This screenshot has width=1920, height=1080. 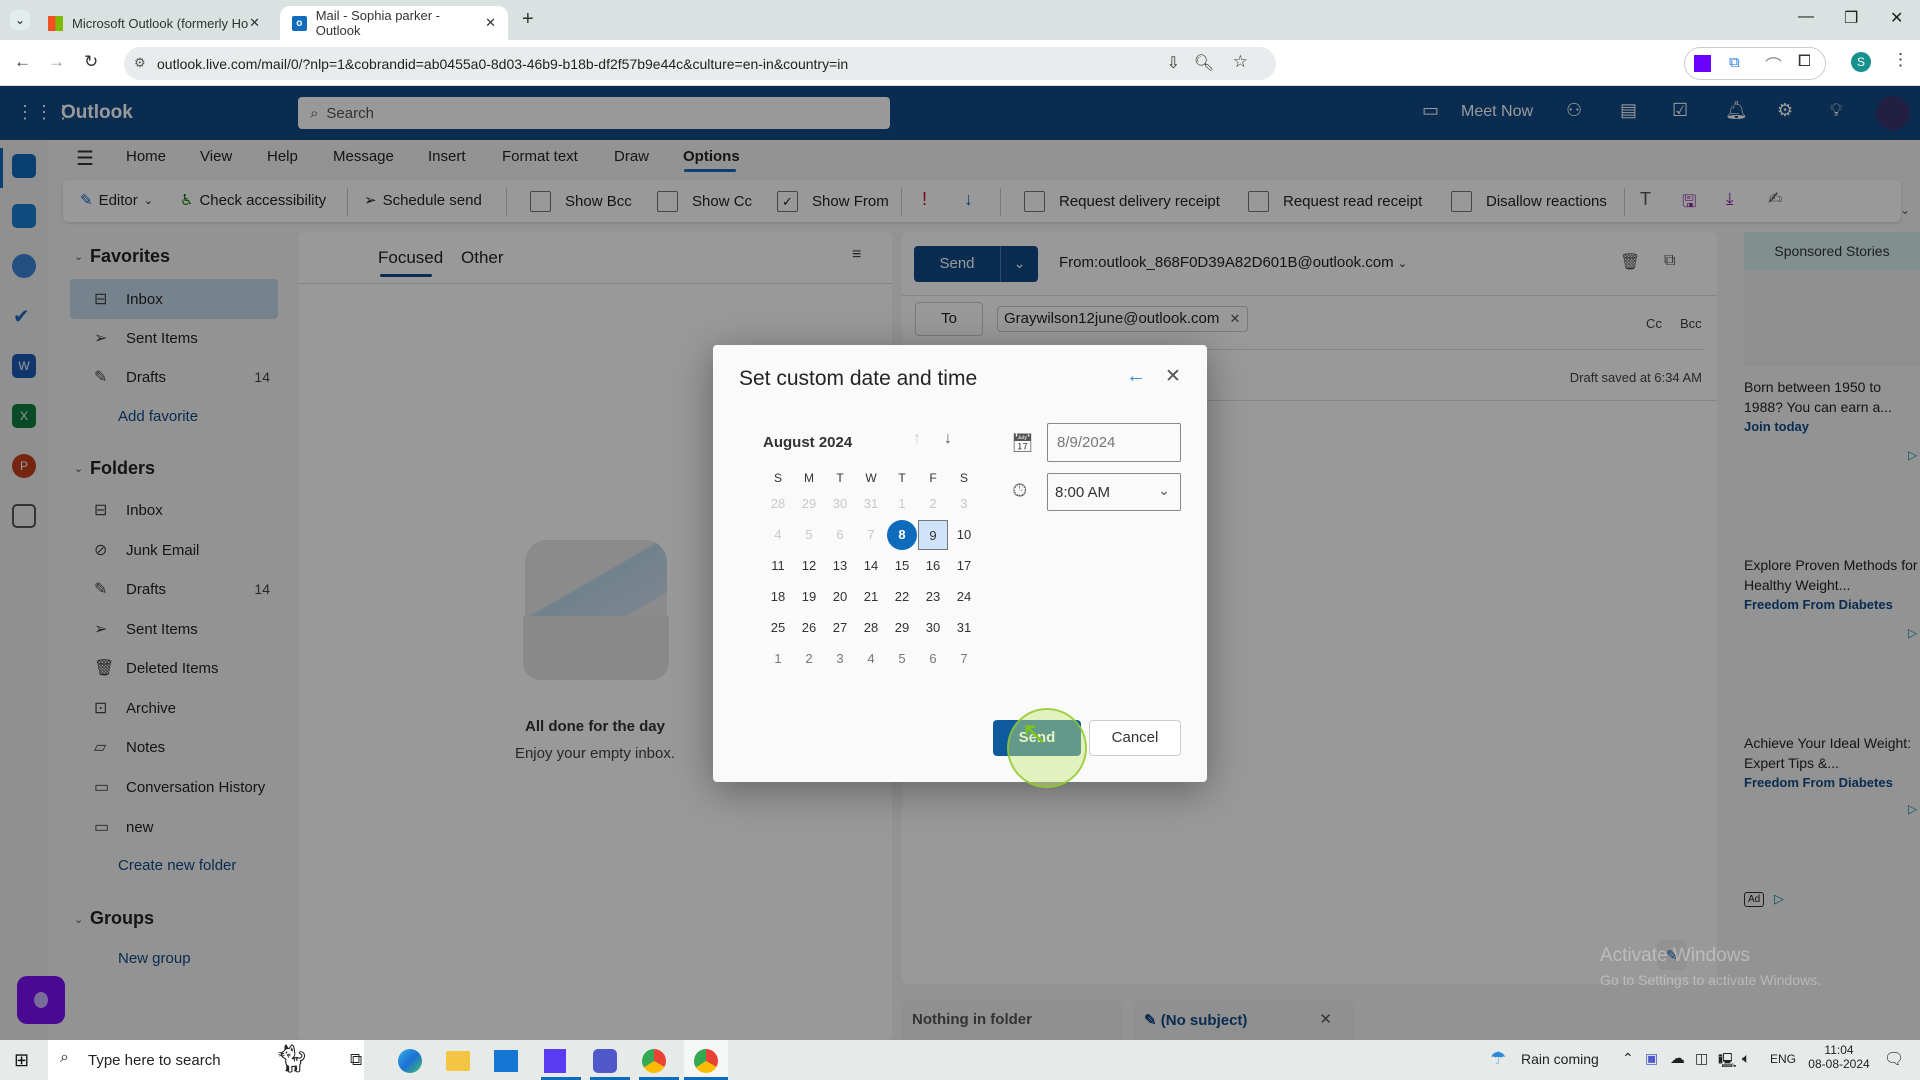 What do you see at coordinates (1136, 376) in the screenshot?
I see `back-arrow-icon: ←` at bounding box center [1136, 376].